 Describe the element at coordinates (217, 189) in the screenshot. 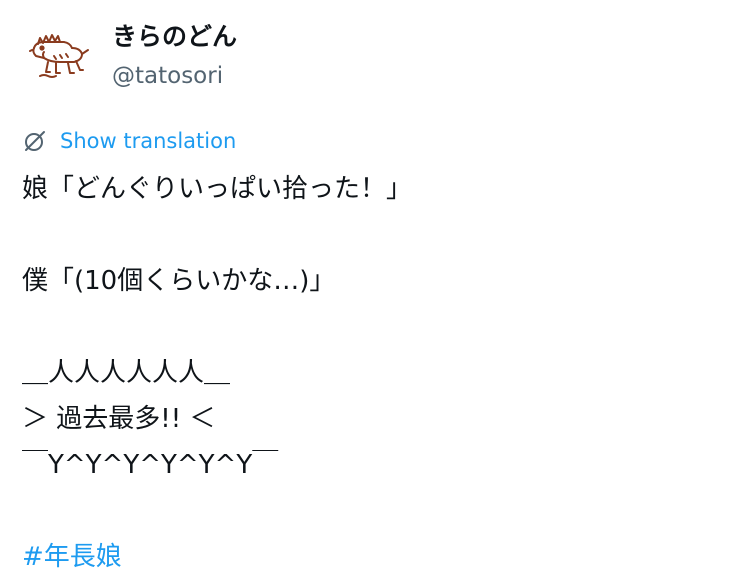

I see `tweet-line: 娘「どんぐりいっぱい拾った！」` at that location.